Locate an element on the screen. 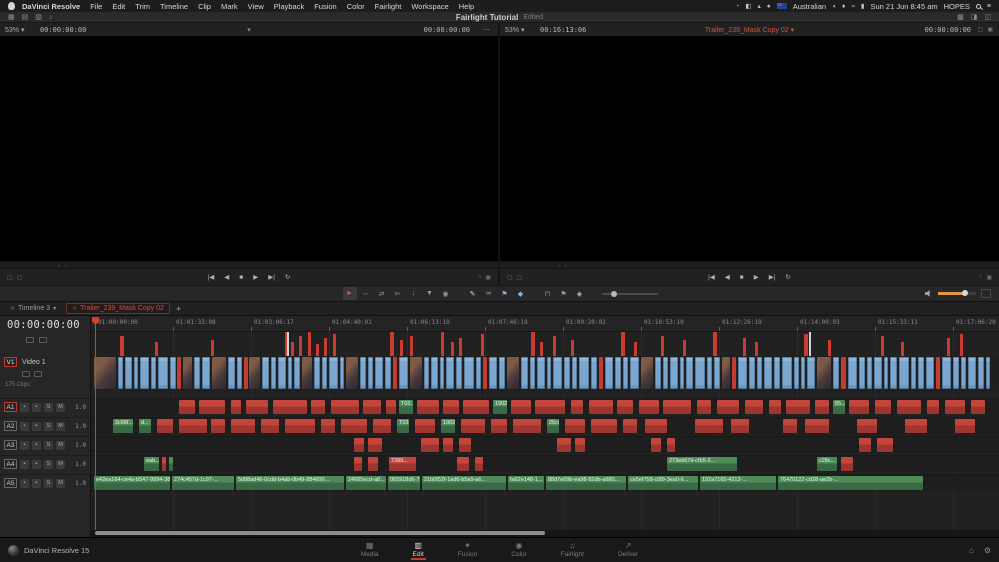 The width and height of the screenshot is (999, 562). close-tab-icon: ✕ is located at coordinates (74, 308).